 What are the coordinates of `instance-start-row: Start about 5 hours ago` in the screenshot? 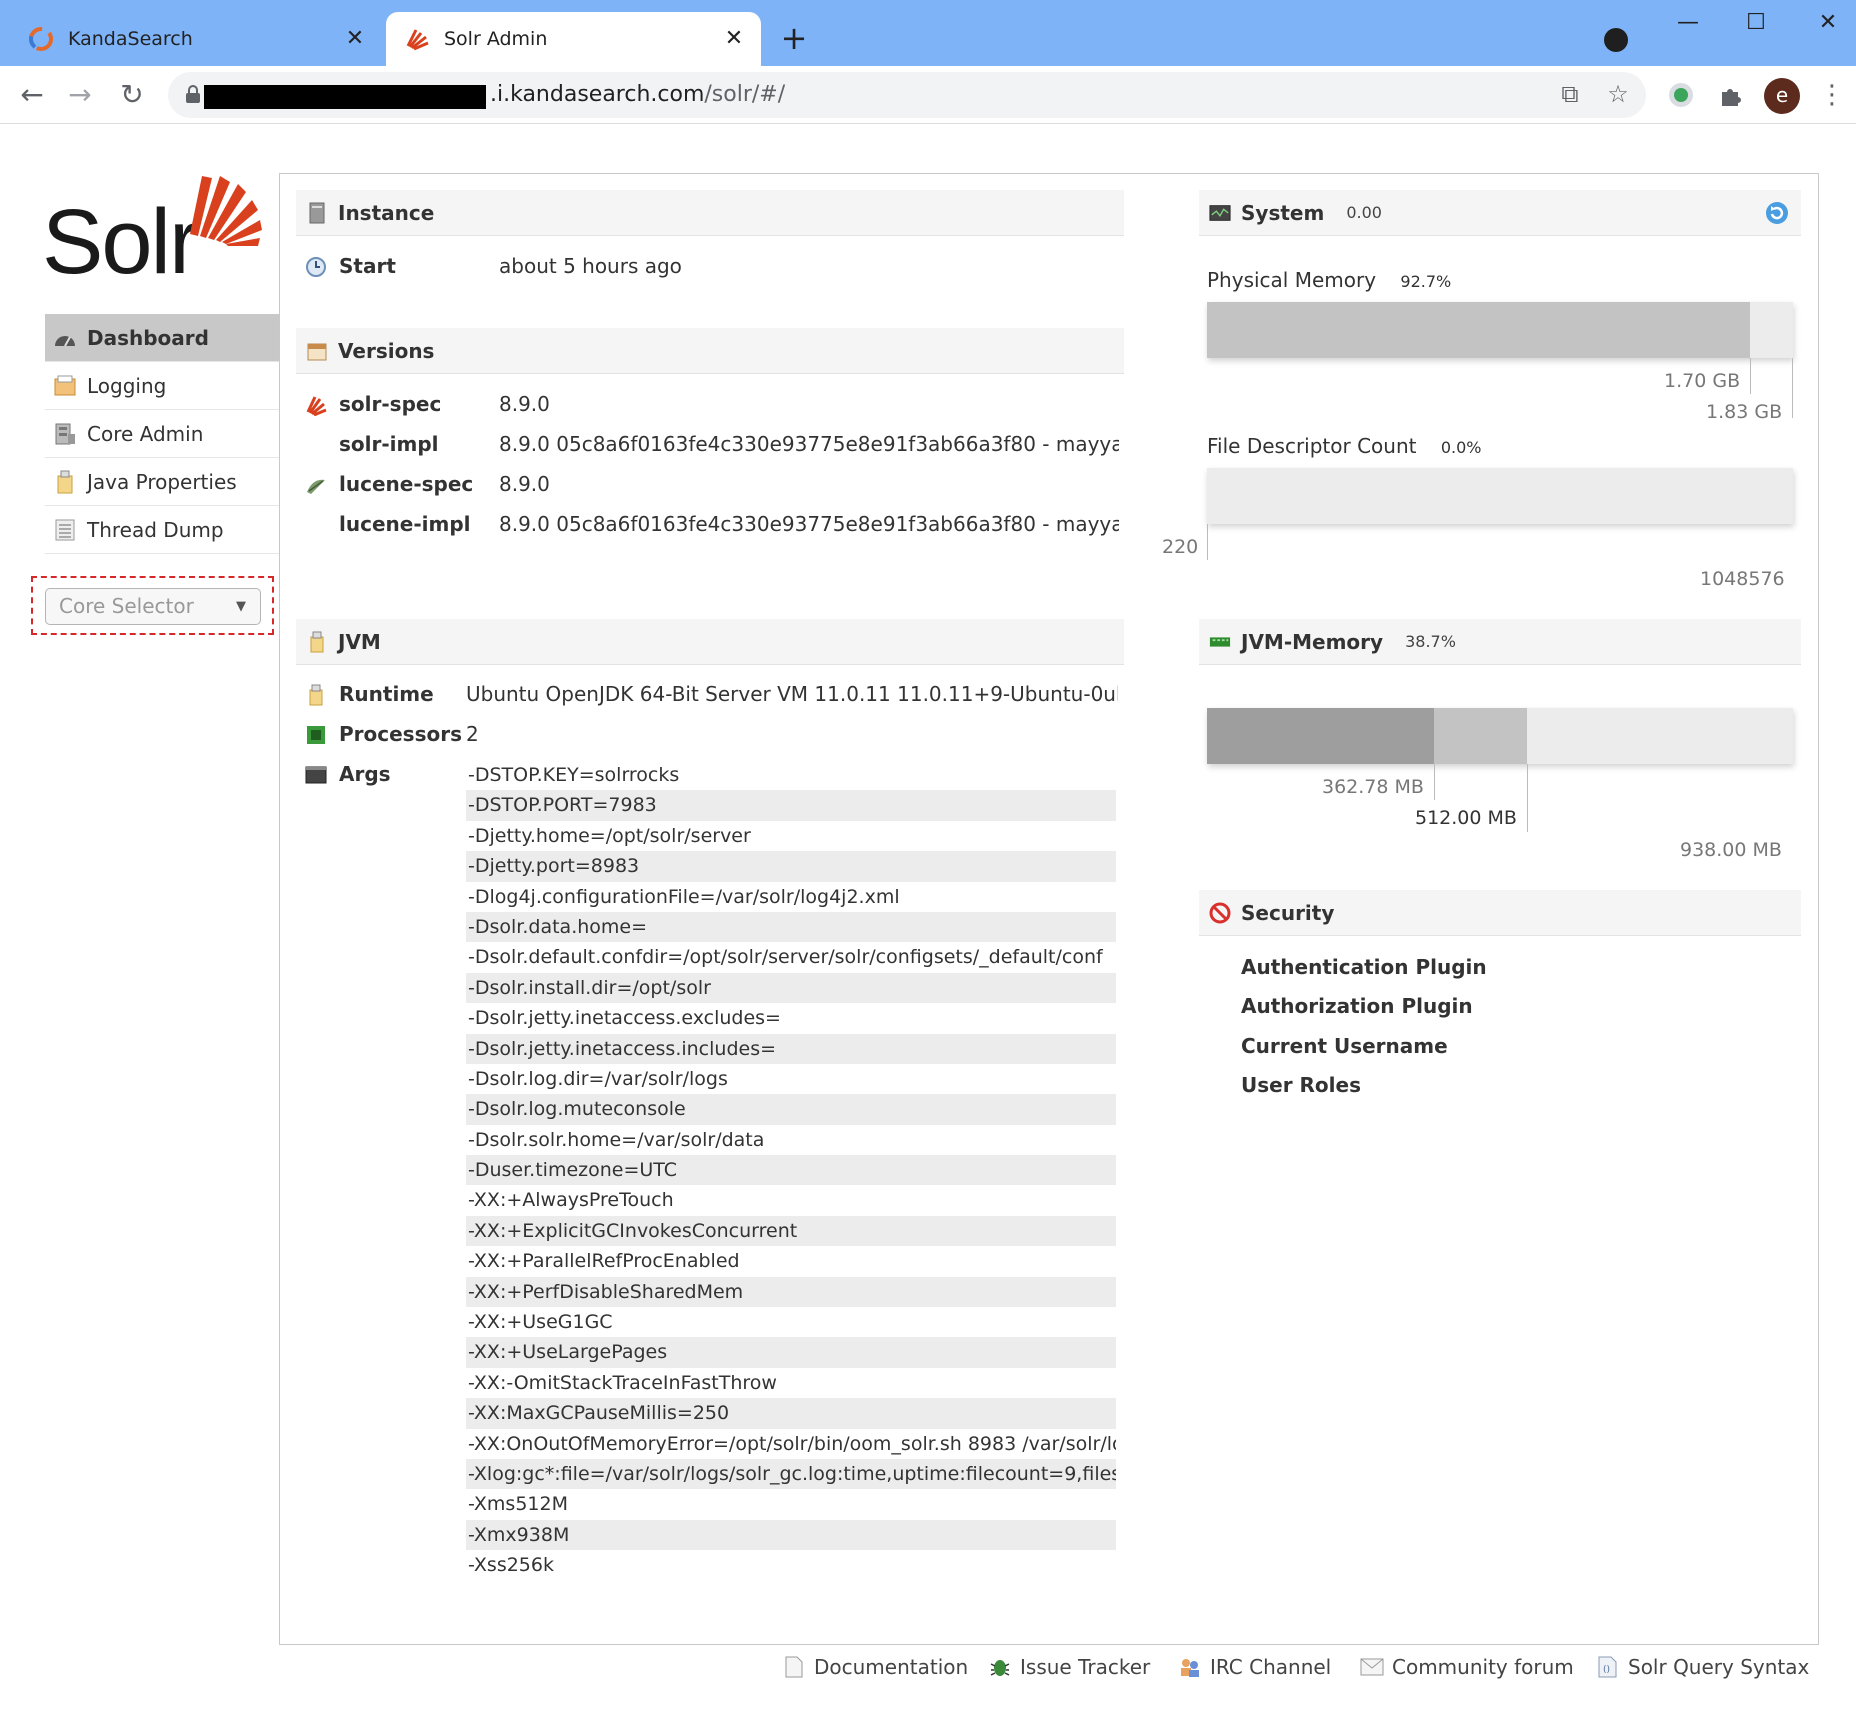 It's located at (712, 268).